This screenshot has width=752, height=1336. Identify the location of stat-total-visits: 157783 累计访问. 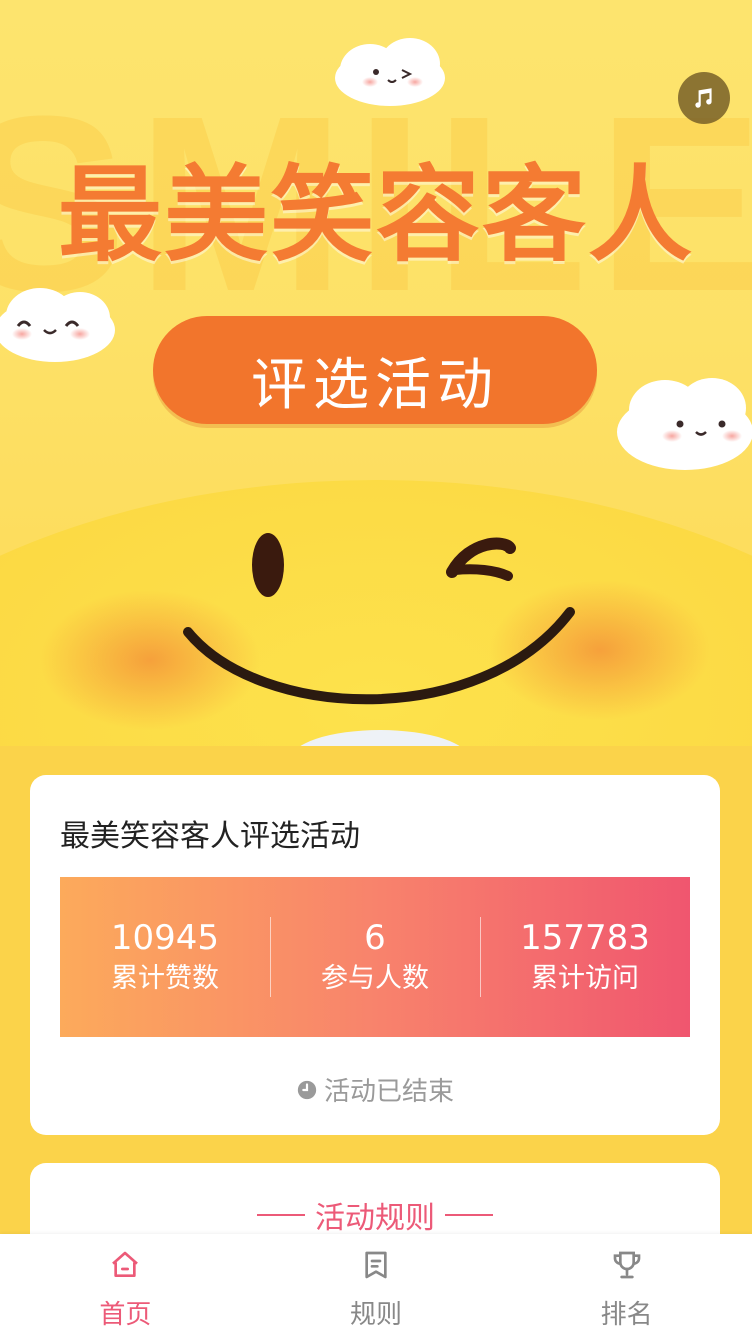
(585, 957).